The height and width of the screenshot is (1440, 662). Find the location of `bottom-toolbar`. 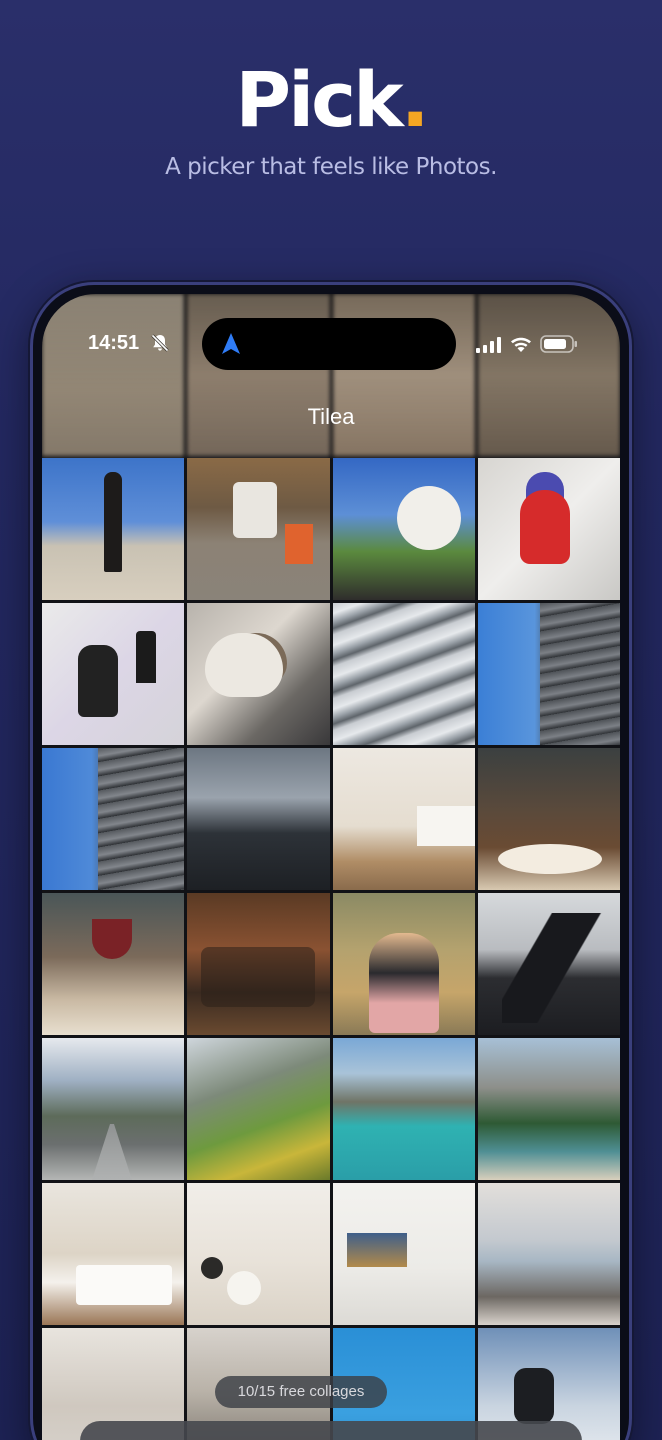

bottom-toolbar is located at coordinates (331, 1430).